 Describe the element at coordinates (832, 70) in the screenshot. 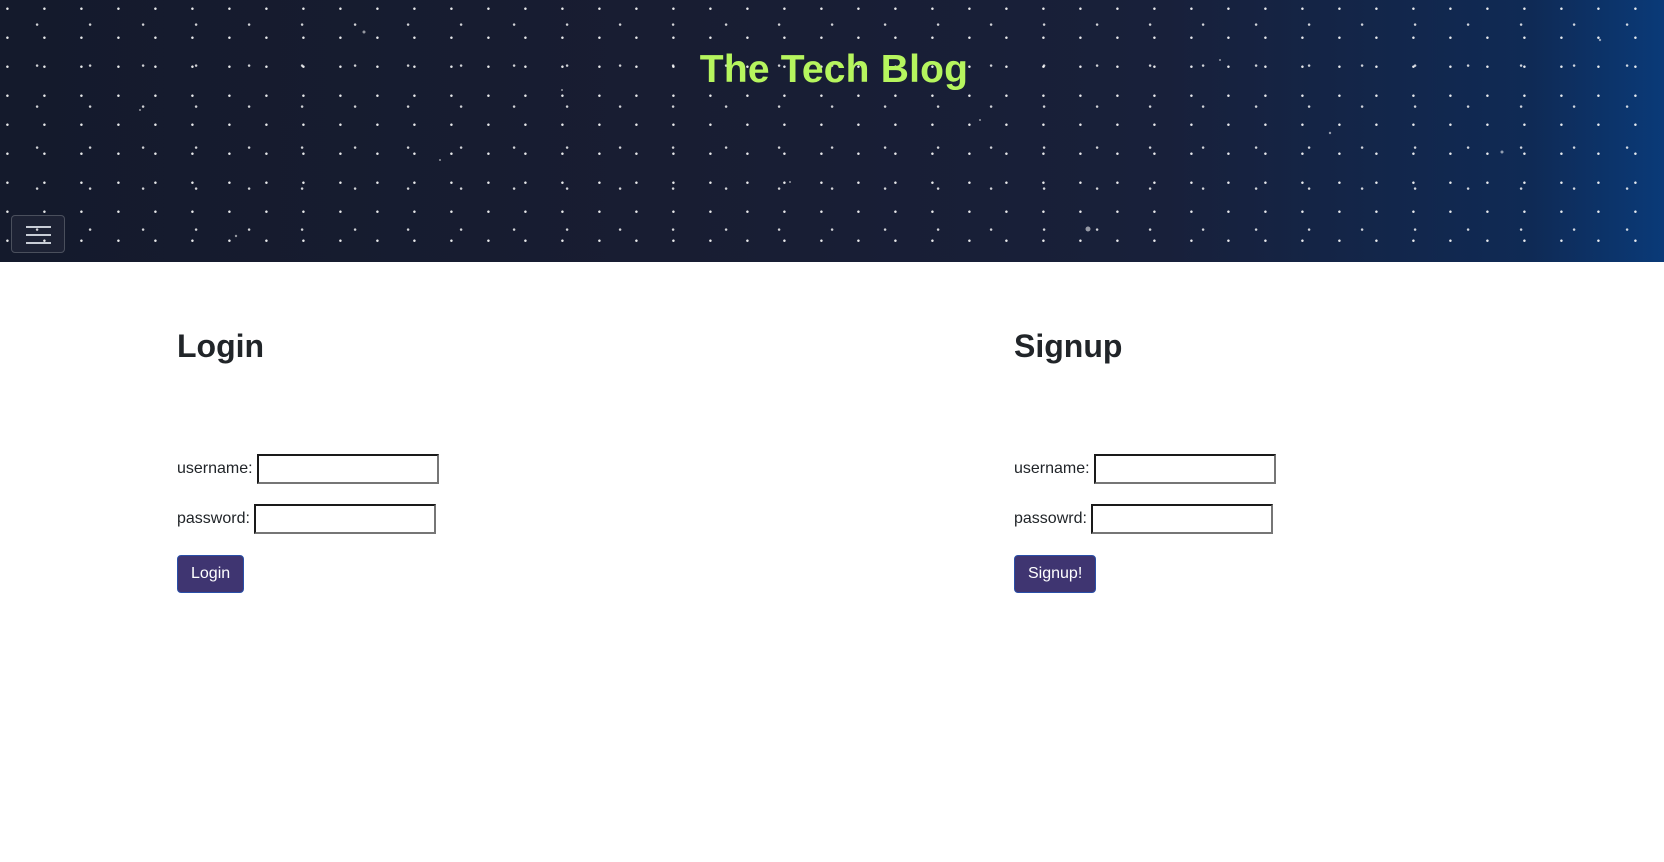

I see `site-title: The Tech Blog` at that location.